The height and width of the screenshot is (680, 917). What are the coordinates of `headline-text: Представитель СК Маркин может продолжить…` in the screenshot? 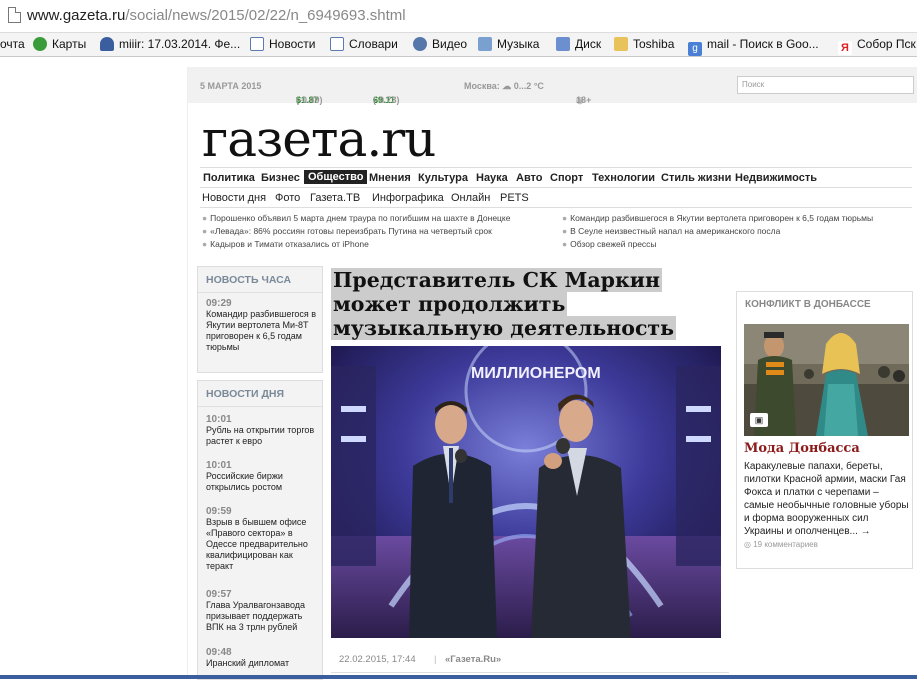 It's located at (504, 304).